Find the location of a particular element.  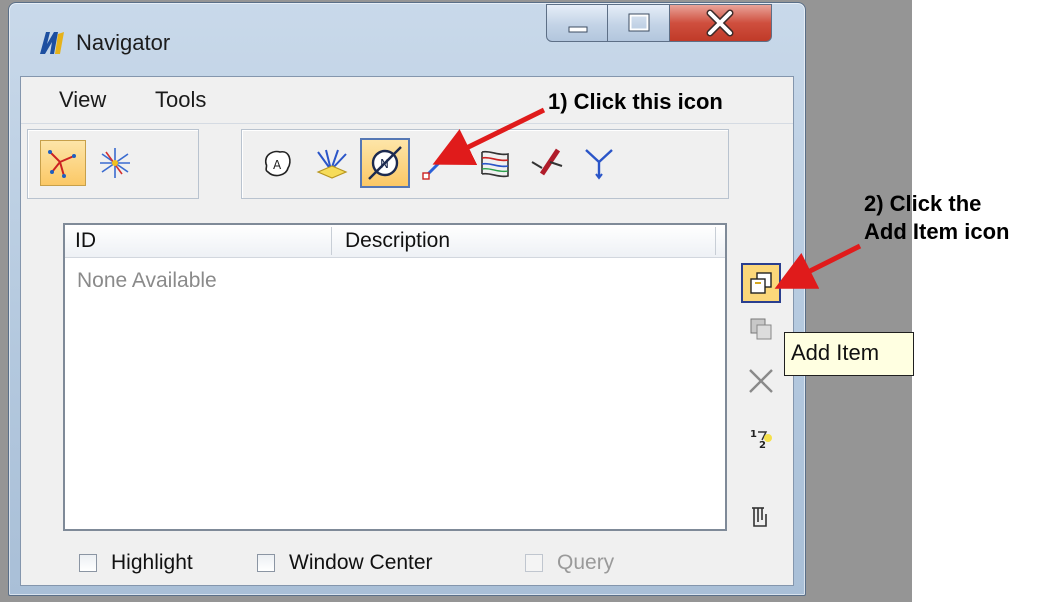

callout-arrows is located at coordinates (647, 198).